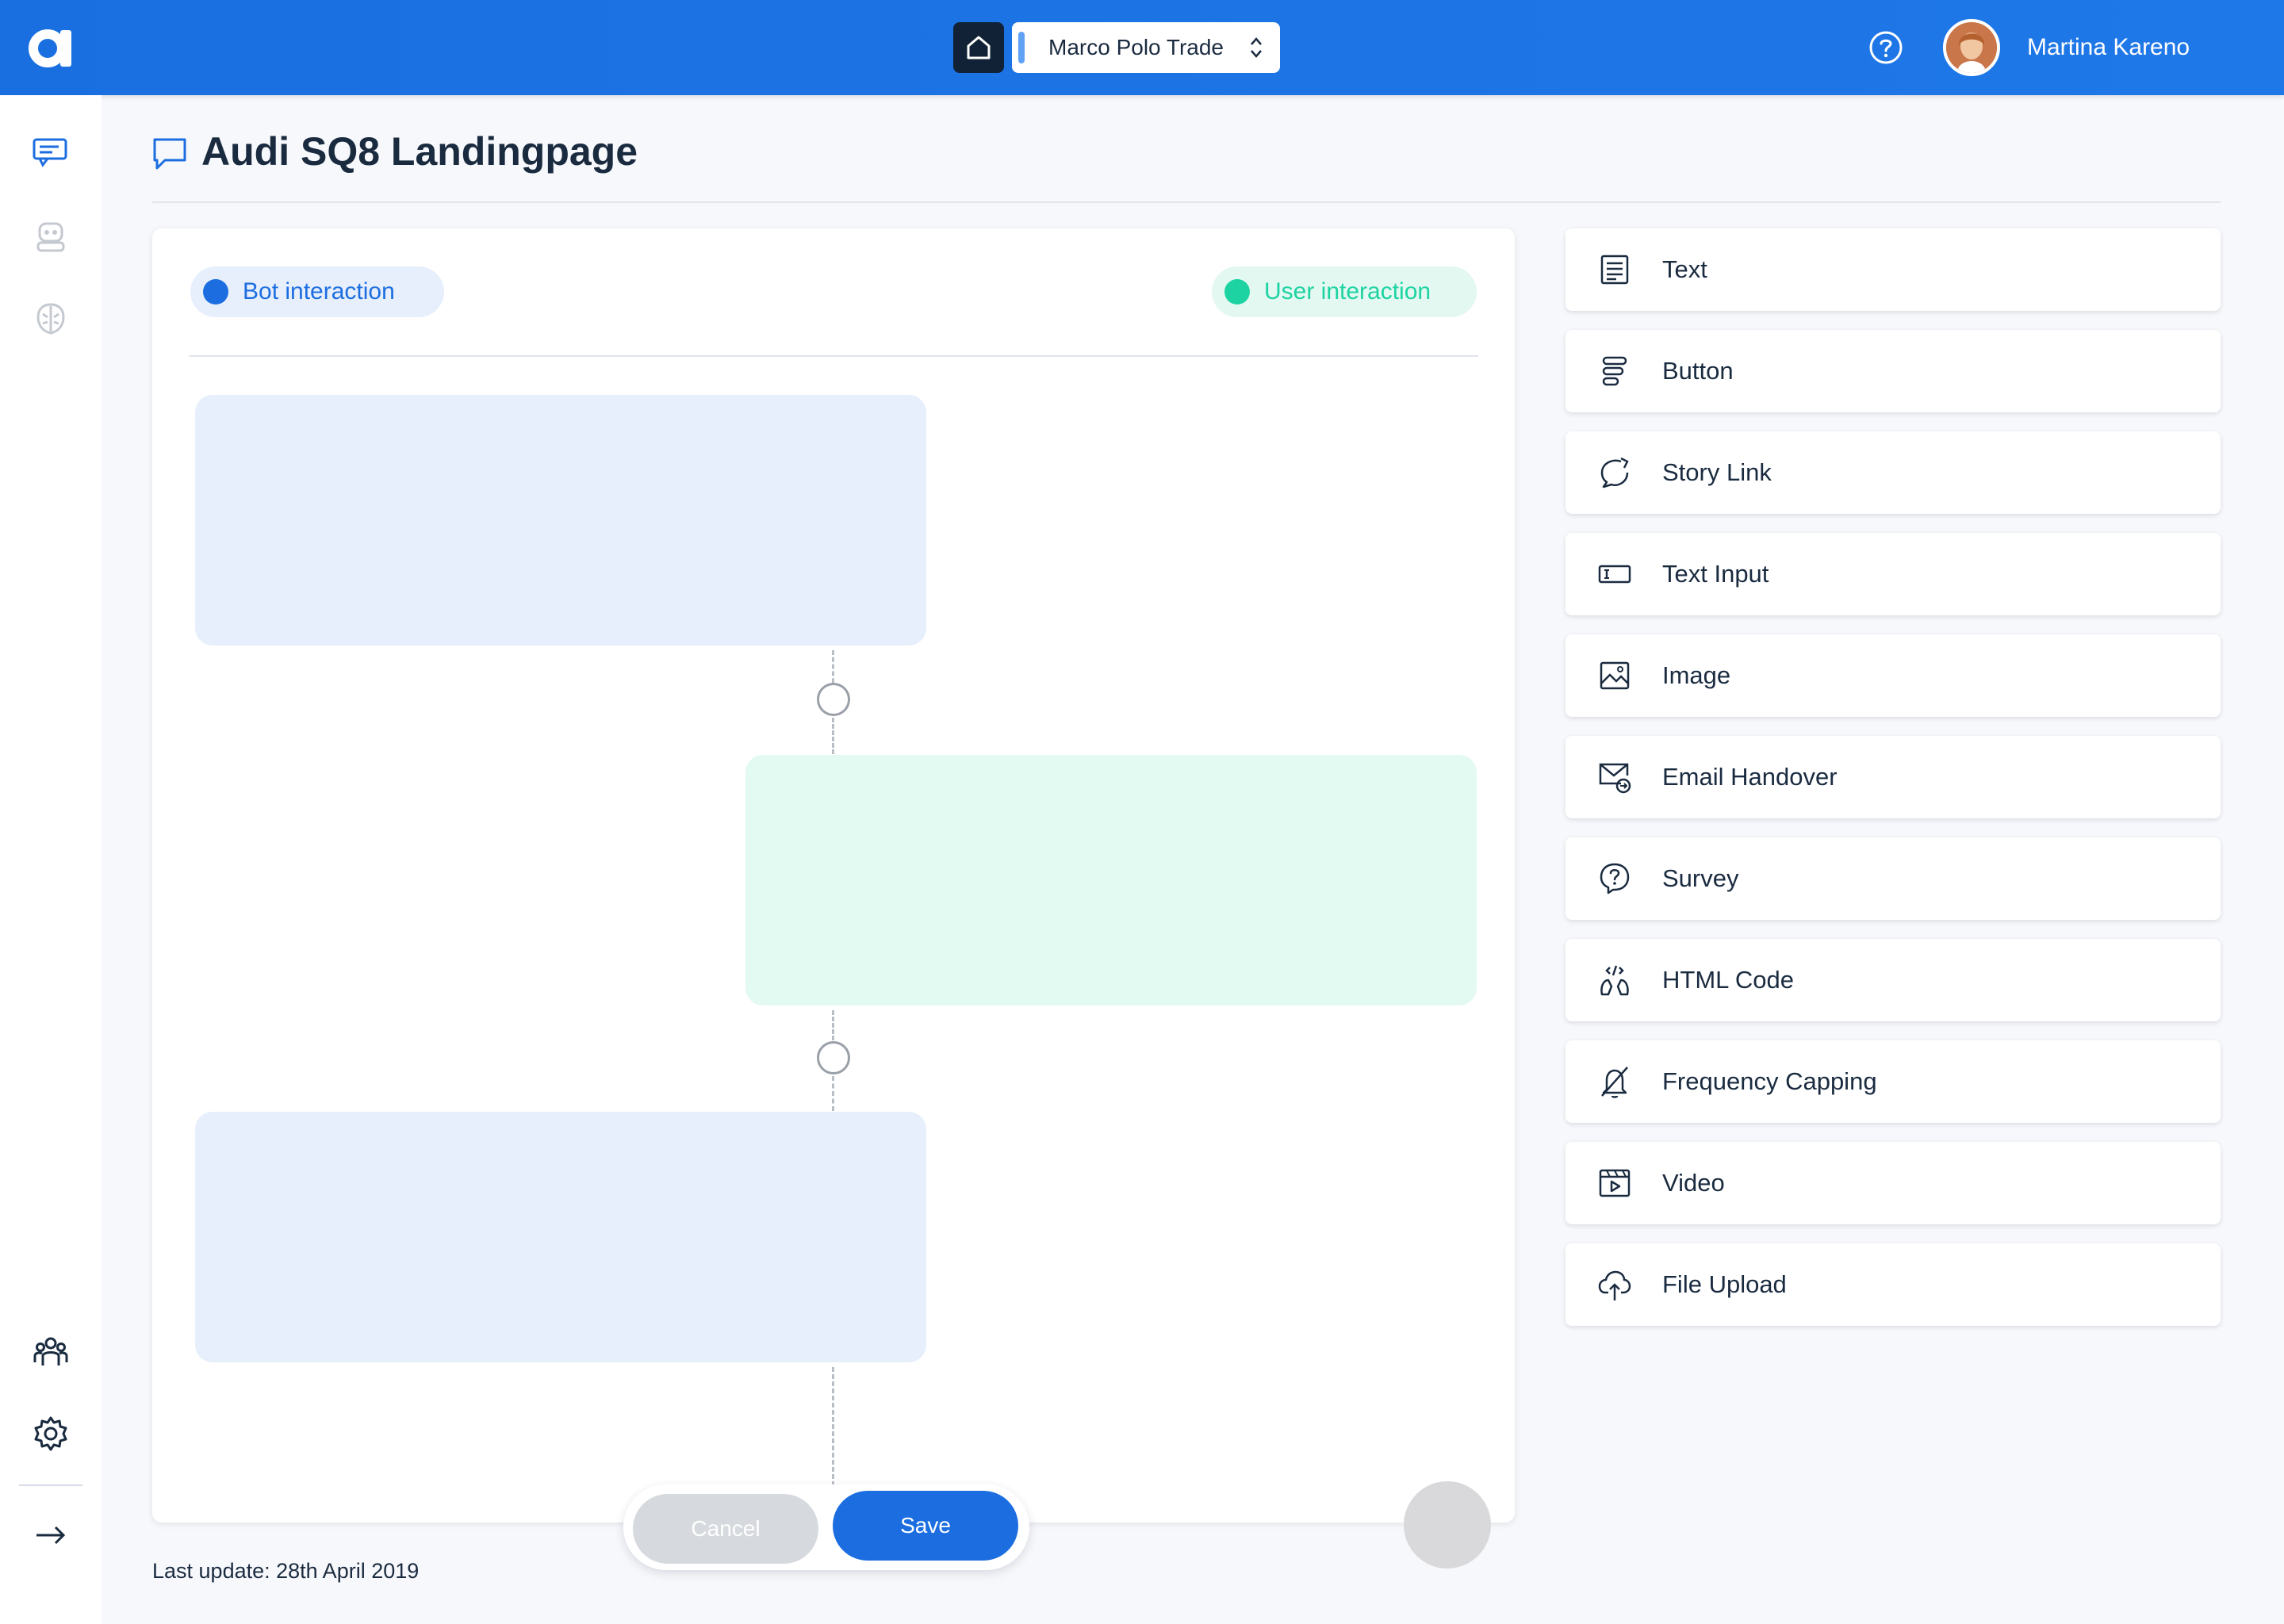 The image size is (2284, 1624). What do you see at coordinates (1893, 269) in the screenshot?
I see `palette-item-text: Text` at bounding box center [1893, 269].